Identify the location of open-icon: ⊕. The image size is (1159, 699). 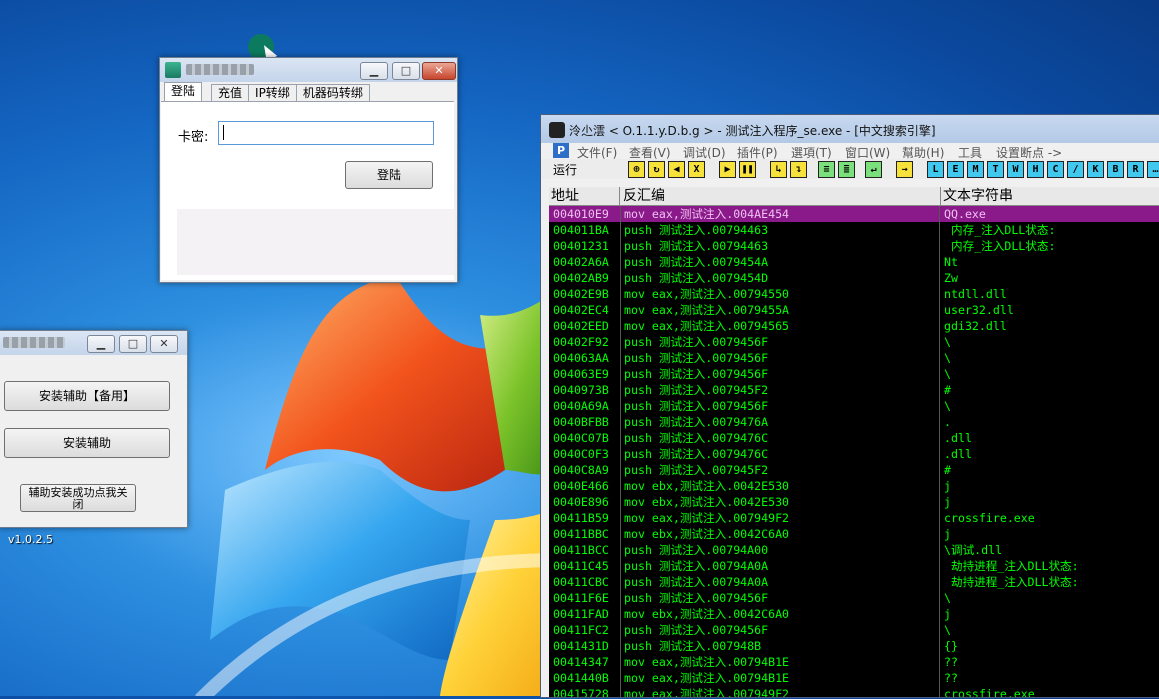
(636, 169).